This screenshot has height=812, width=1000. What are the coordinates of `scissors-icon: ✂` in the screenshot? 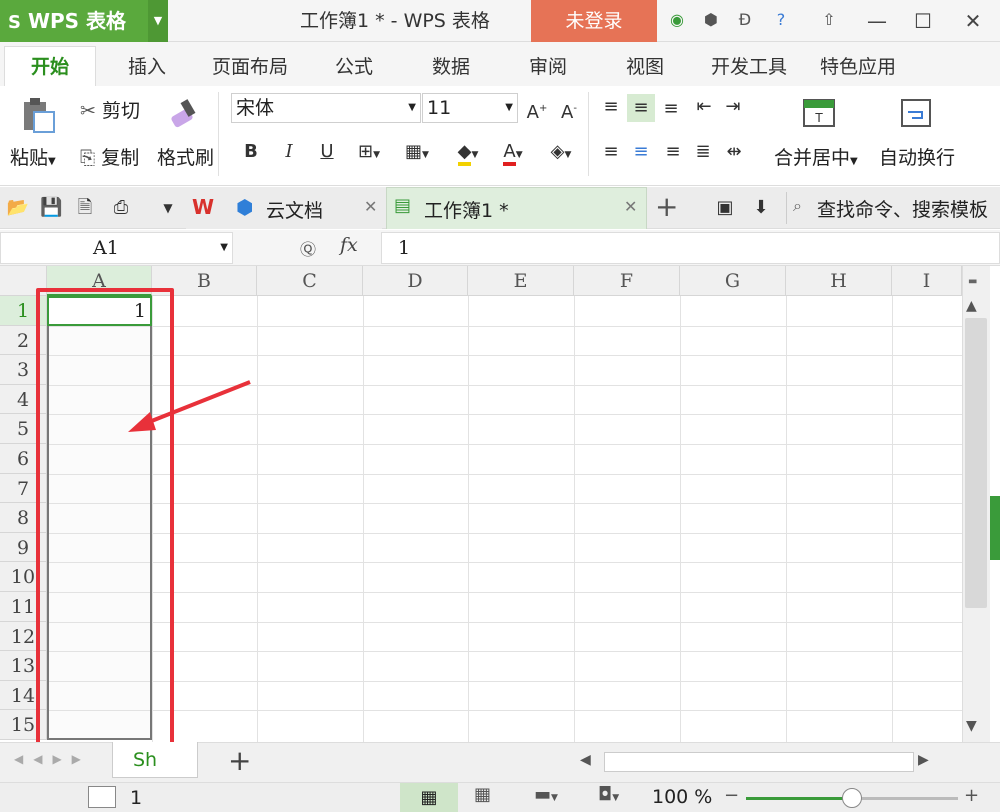 It's located at (88, 111).